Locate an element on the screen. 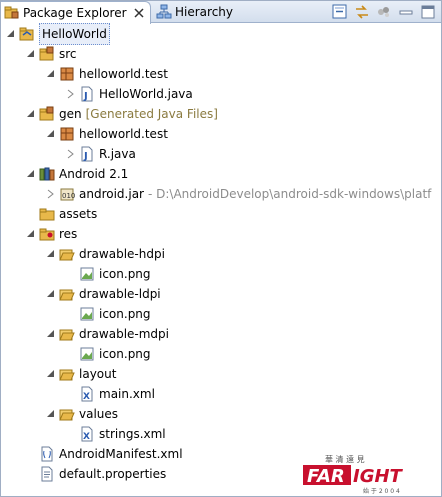 The image size is (442, 497). tree-item-icon-mdpi: icon.png is located at coordinates (108, 354).